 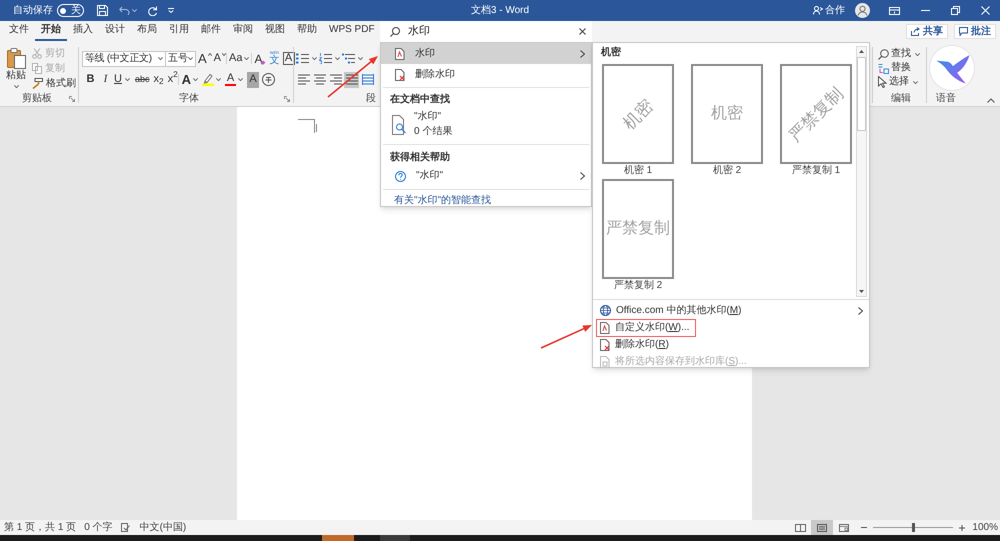 What do you see at coordinates (220, 58) in the screenshot?
I see `shrink-font-button: A` at bounding box center [220, 58].